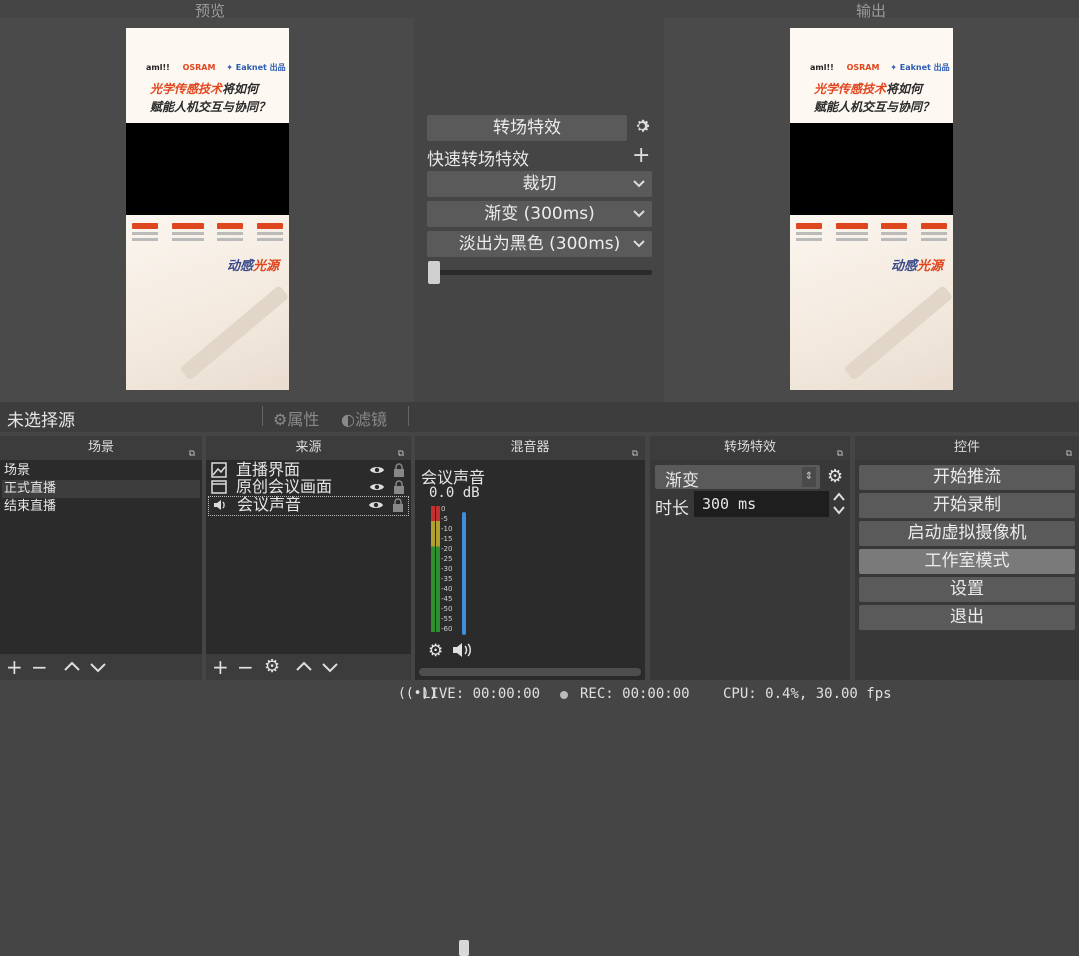 The image size is (1079, 956). I want to click on duration-input: 300 ms, so click(761, 504).